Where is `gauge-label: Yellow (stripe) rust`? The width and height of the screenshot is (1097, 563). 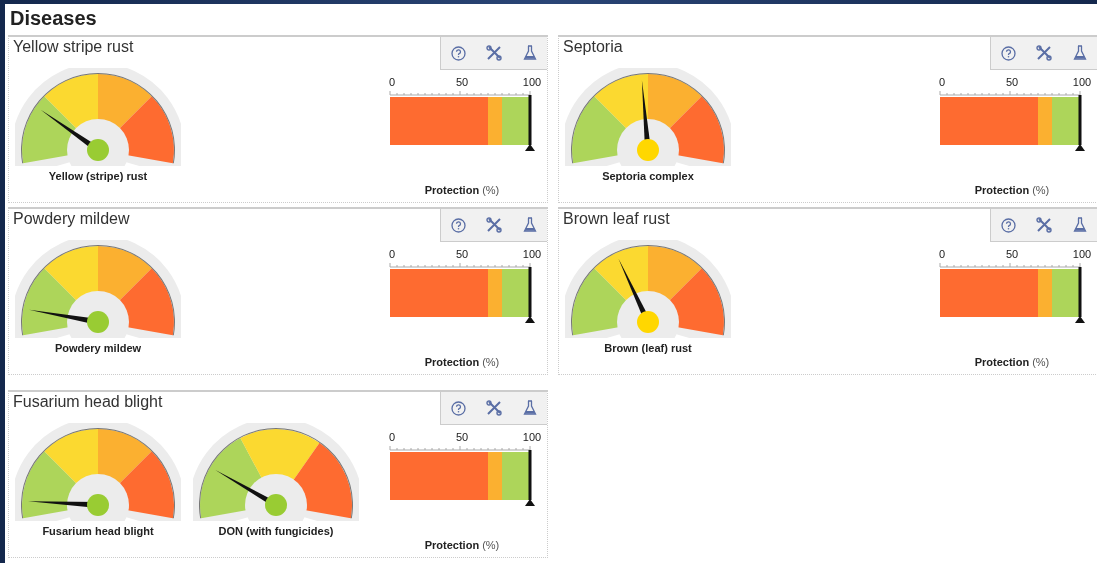
gauge-label: Yellow (stripe) rust is located at coordinates (98, 176).